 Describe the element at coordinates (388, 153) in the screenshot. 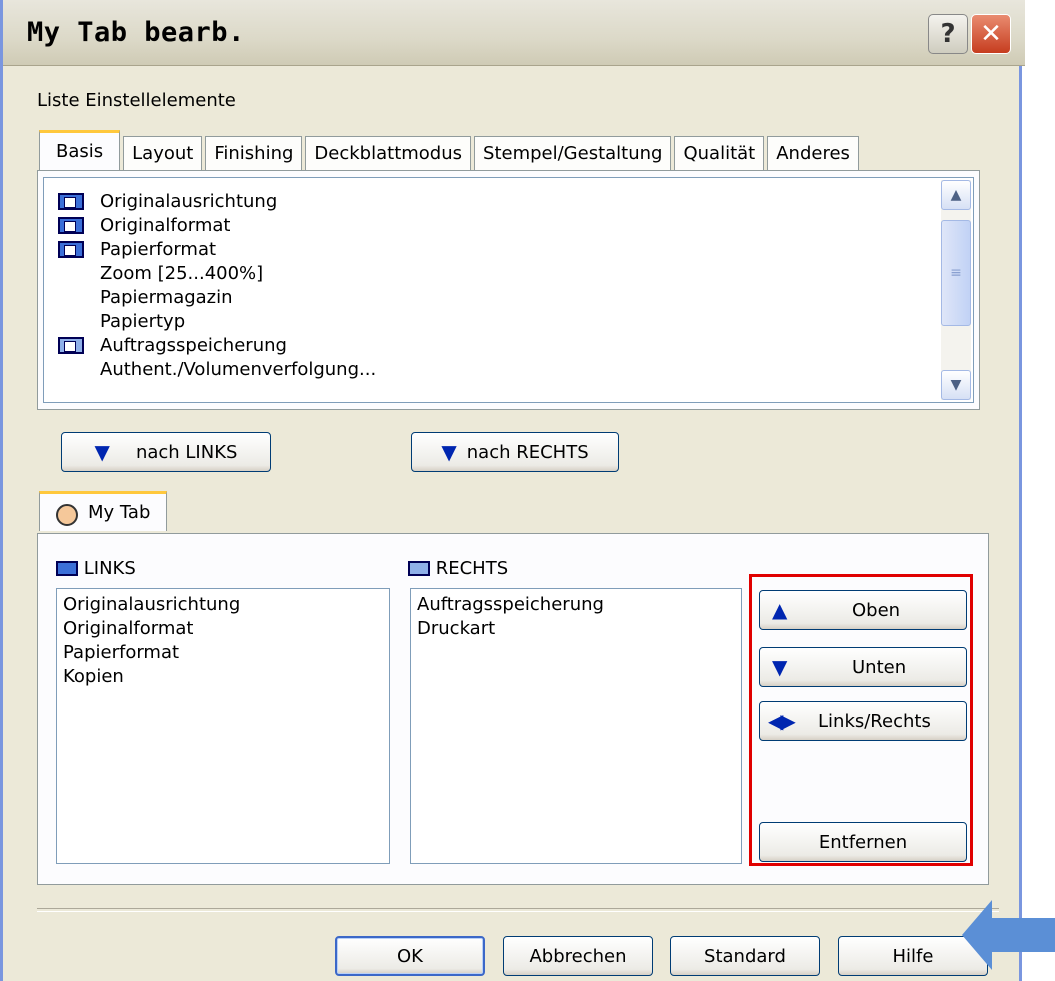

I see `tab-deckblattmodus: Deckblattmodus` at that location.